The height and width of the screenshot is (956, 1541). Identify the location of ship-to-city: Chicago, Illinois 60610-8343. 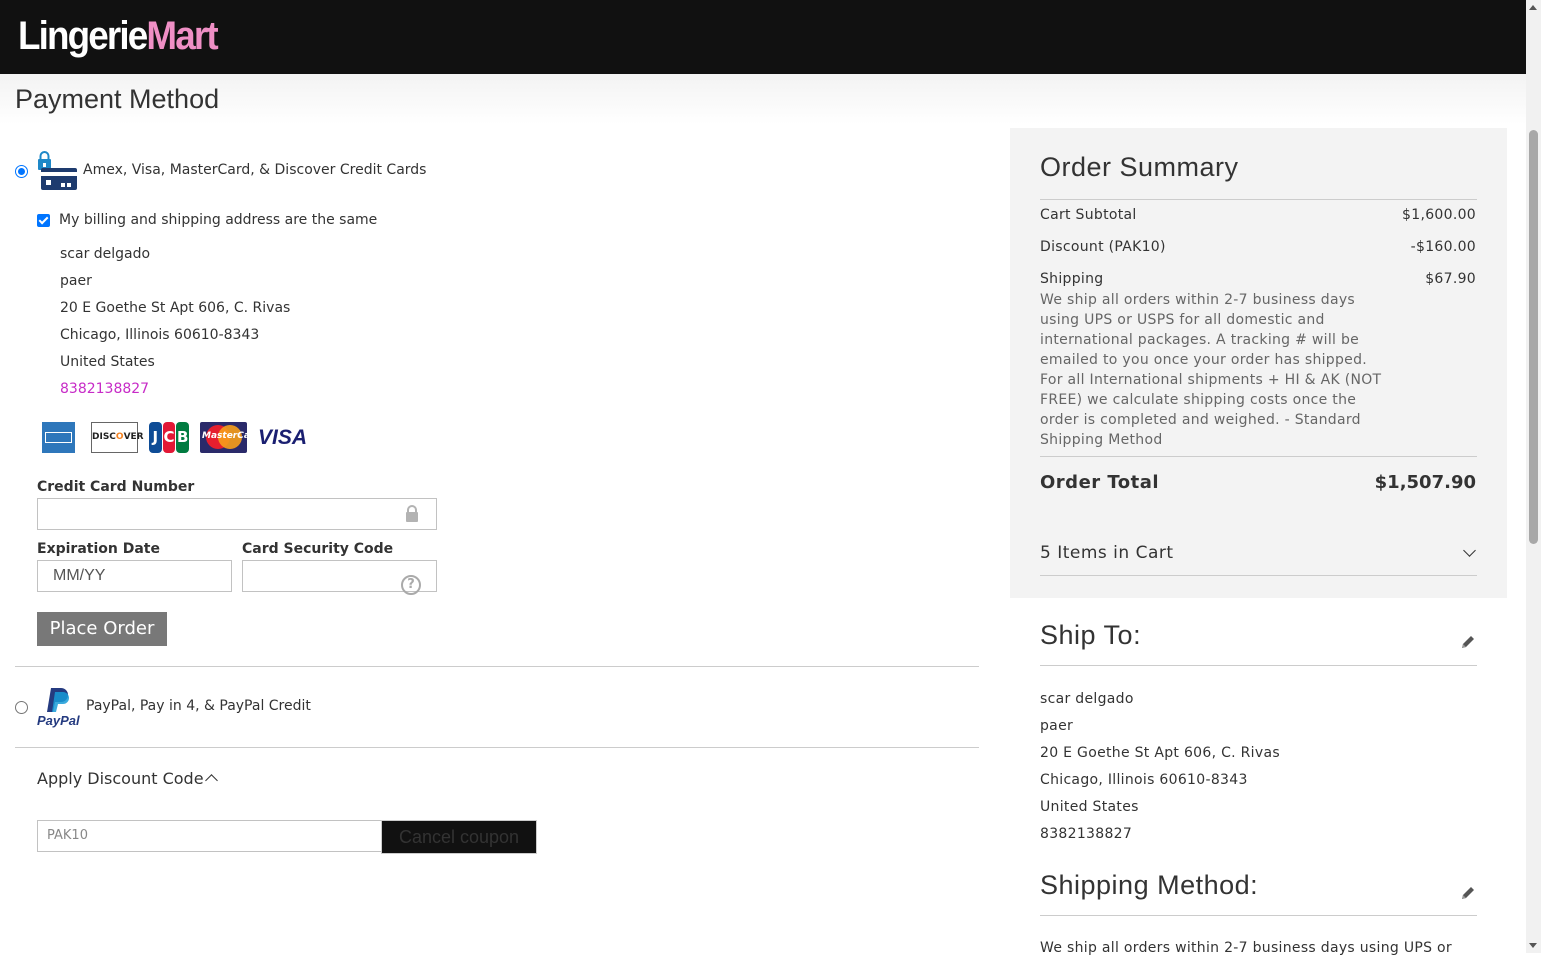
(1144, 780).